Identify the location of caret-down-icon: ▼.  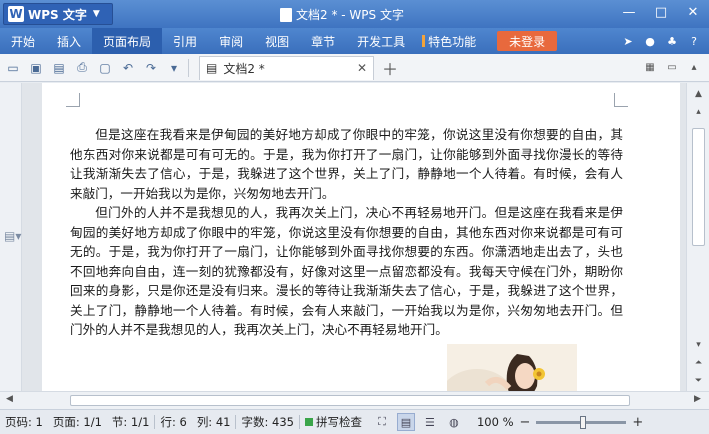
(96, 14).